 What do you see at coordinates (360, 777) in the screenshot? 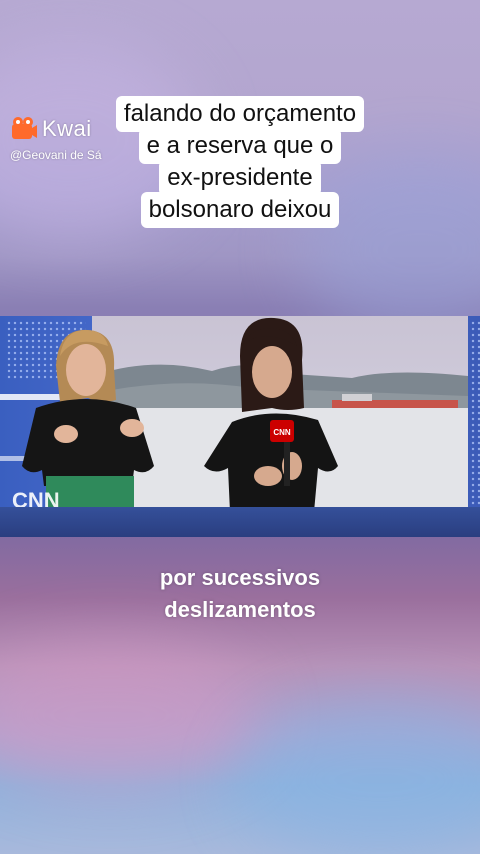
I see `bg-glow-bottom-right` at bounding box center [360, 777].